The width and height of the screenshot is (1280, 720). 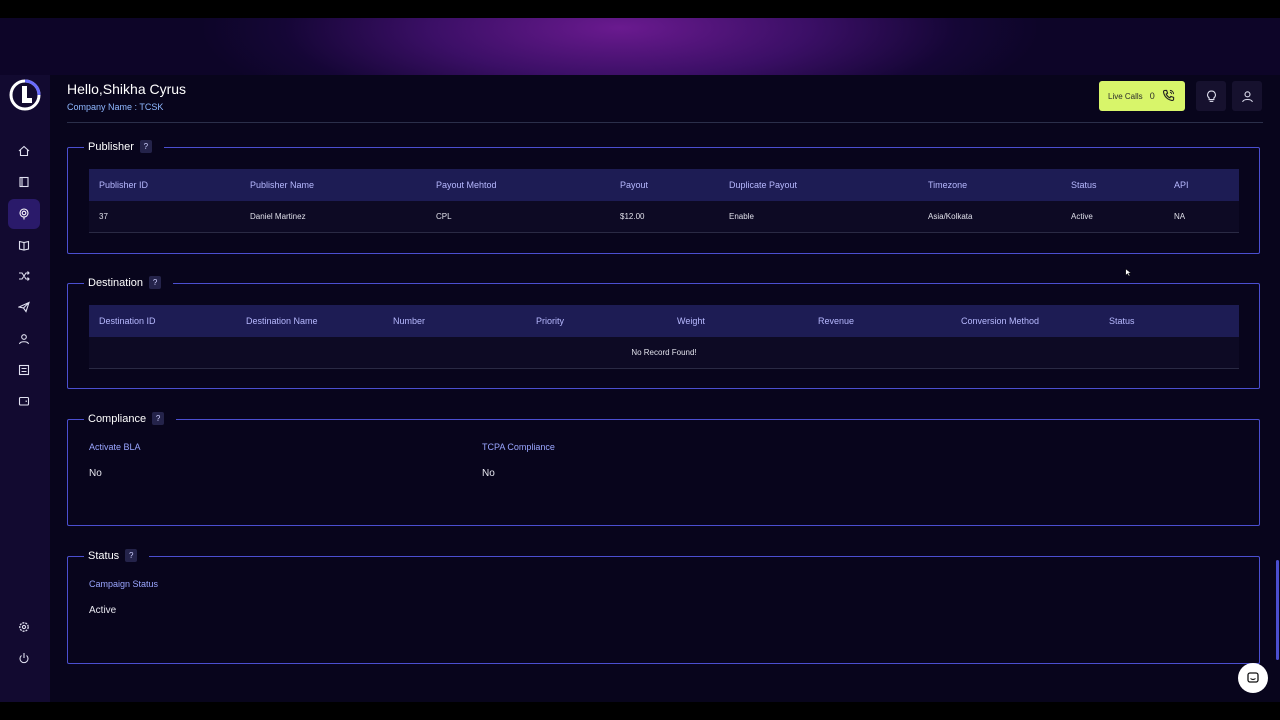 What do you see at coordinates (158, 418) in the screenshot?
I see `compliance-help-icon: ?` at bounding box center [158, 418].